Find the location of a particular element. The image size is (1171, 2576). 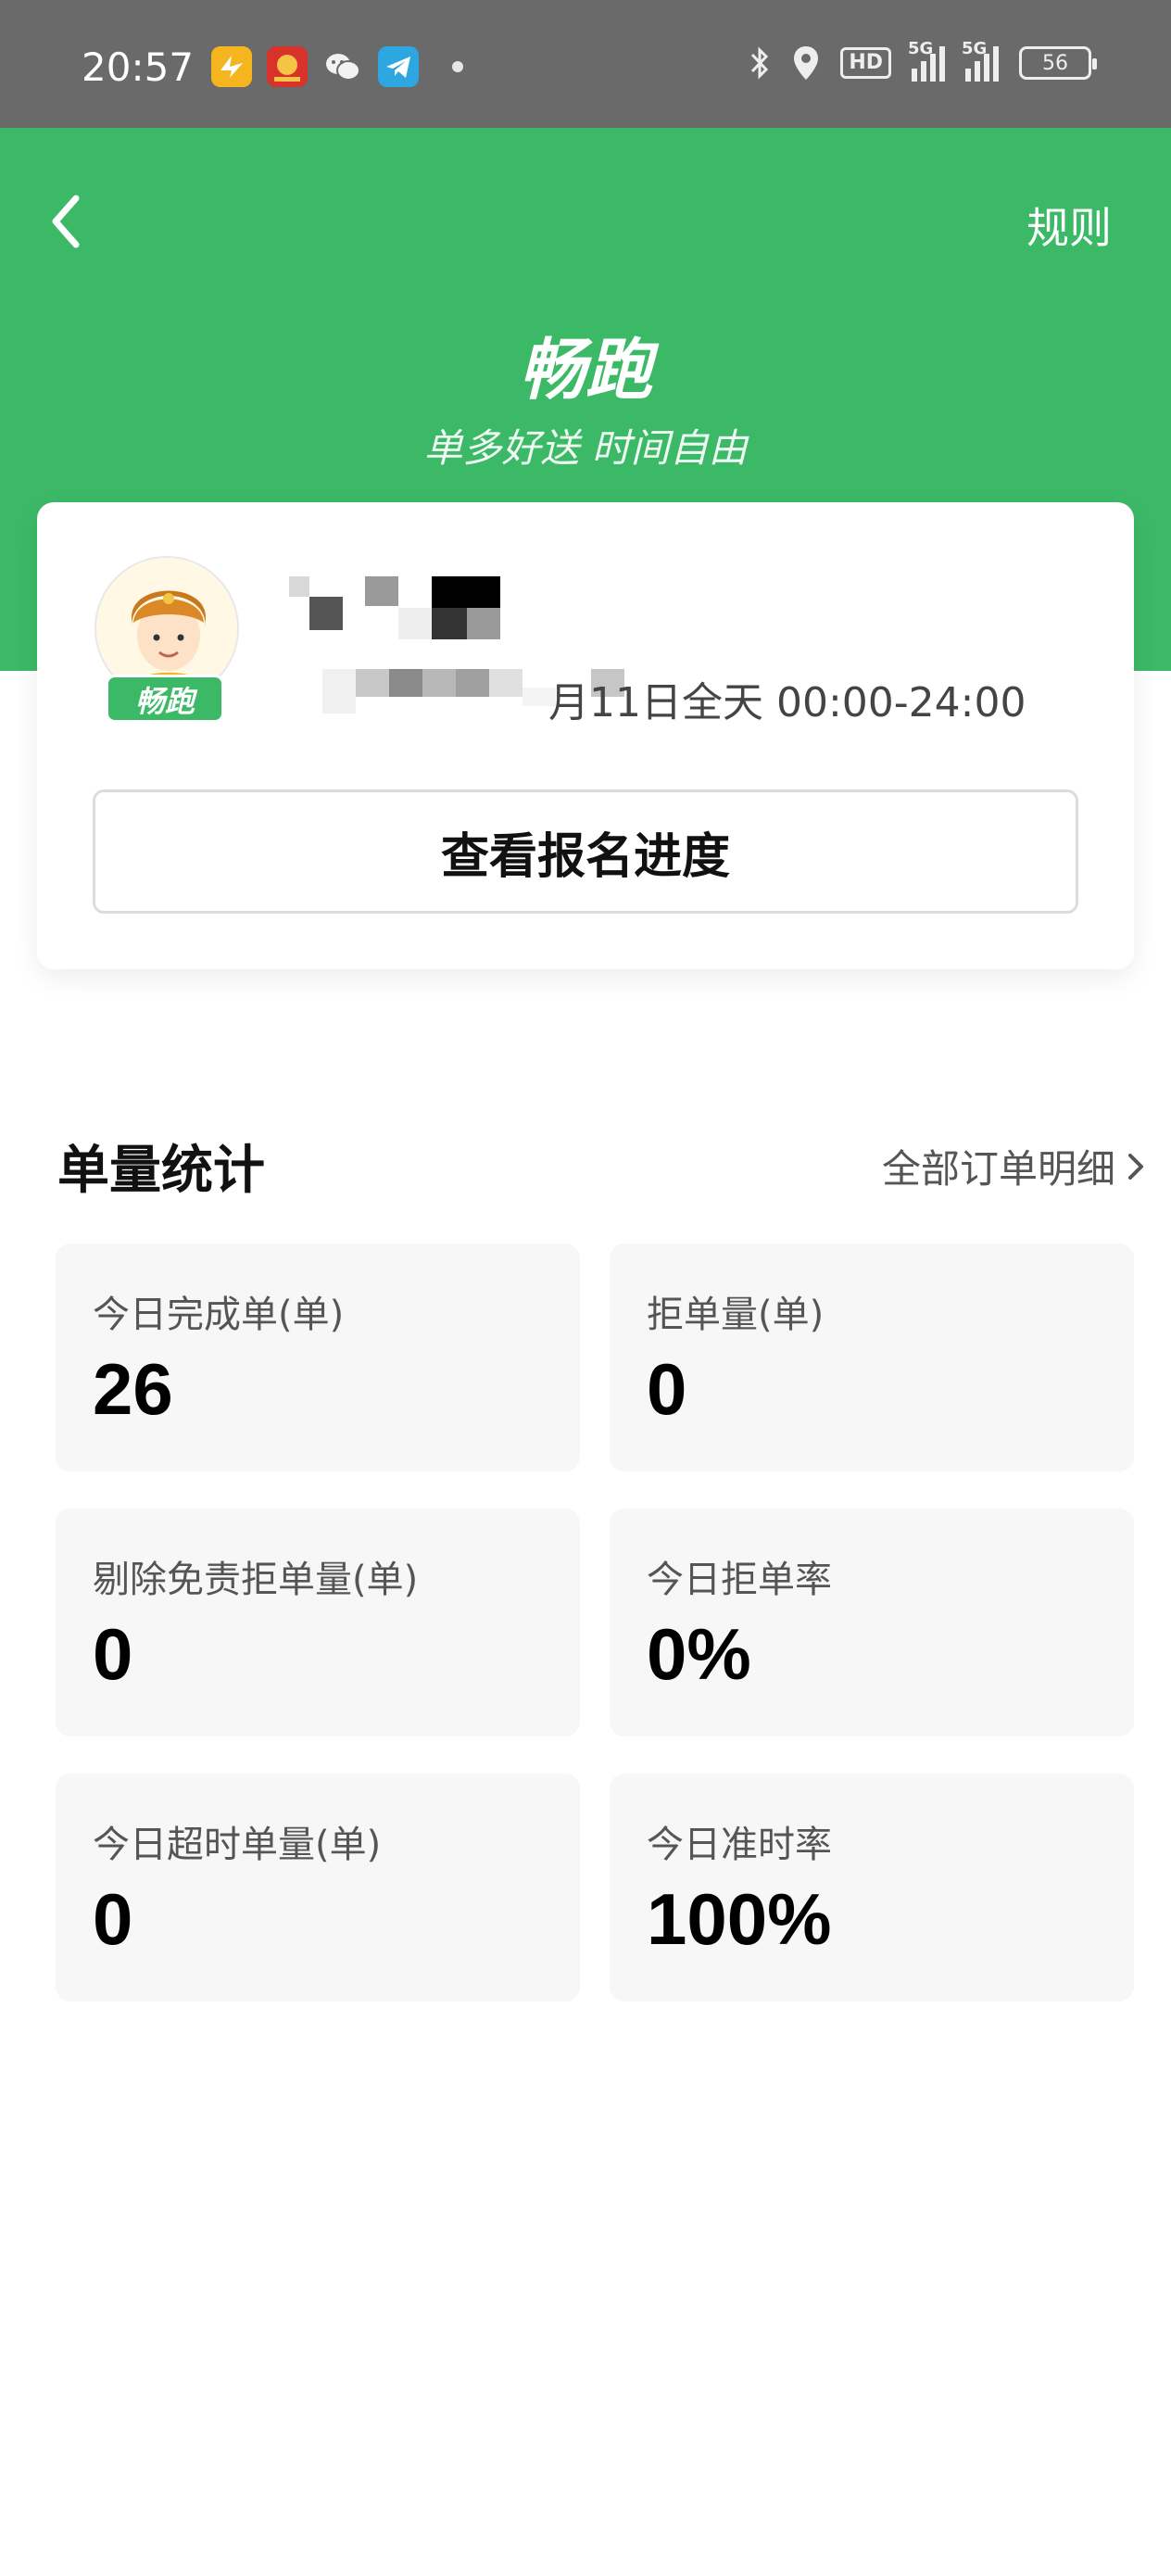

battery-icon: 56 is located at coordinates (1058, 63).